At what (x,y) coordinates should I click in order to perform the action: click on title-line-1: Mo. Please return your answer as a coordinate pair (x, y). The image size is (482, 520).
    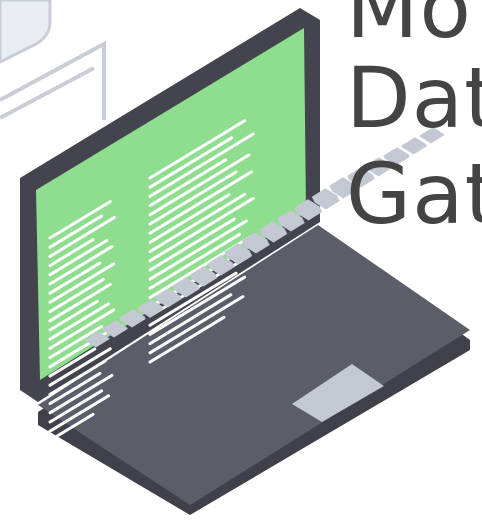
    Looking at the image, I should click on (409, 28).